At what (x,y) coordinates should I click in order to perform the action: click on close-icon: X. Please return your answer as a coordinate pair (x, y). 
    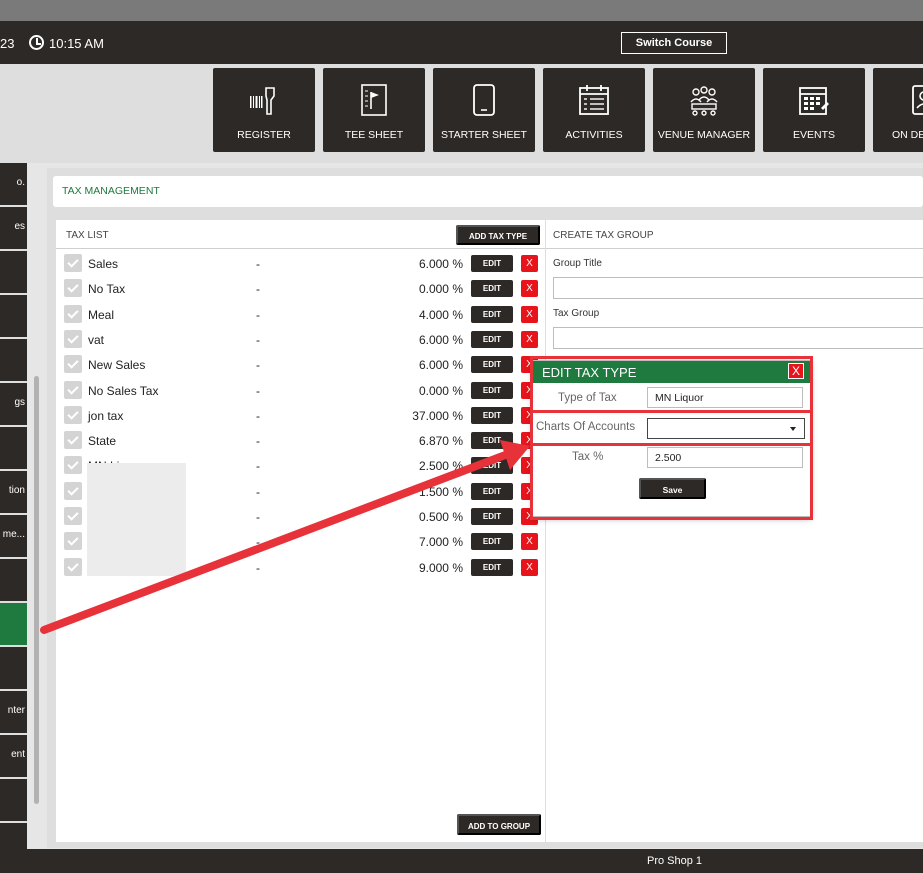
    Looking at the image, I should click on (796, 371).